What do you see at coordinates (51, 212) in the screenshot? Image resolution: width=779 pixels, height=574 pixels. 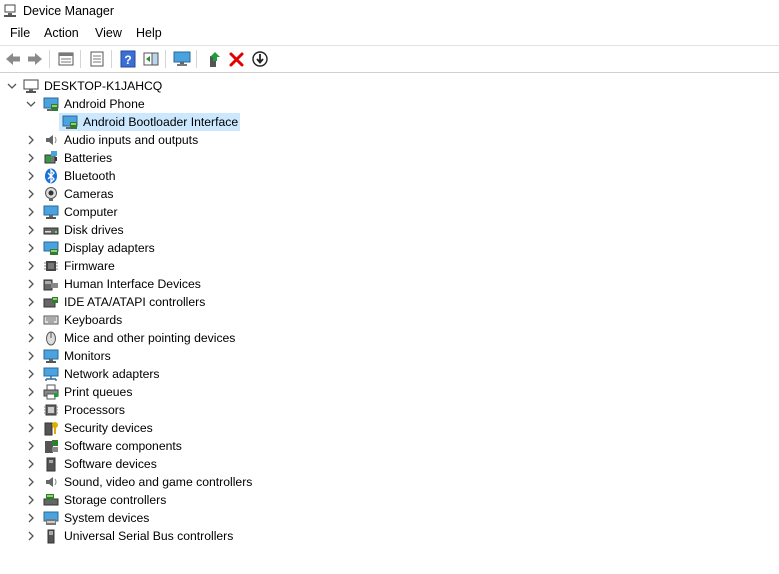 I see `computer-icon` at bounding box center [51, 212].